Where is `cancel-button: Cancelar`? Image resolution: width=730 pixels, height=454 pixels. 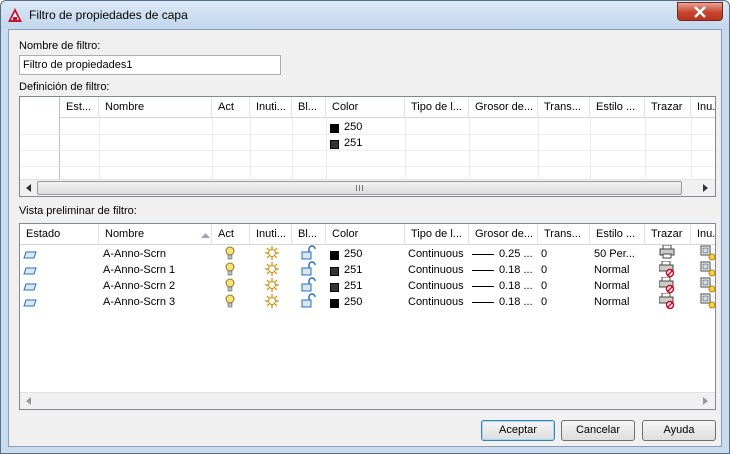
cancel-button: Cancelar is located at coordinates (598, 430).